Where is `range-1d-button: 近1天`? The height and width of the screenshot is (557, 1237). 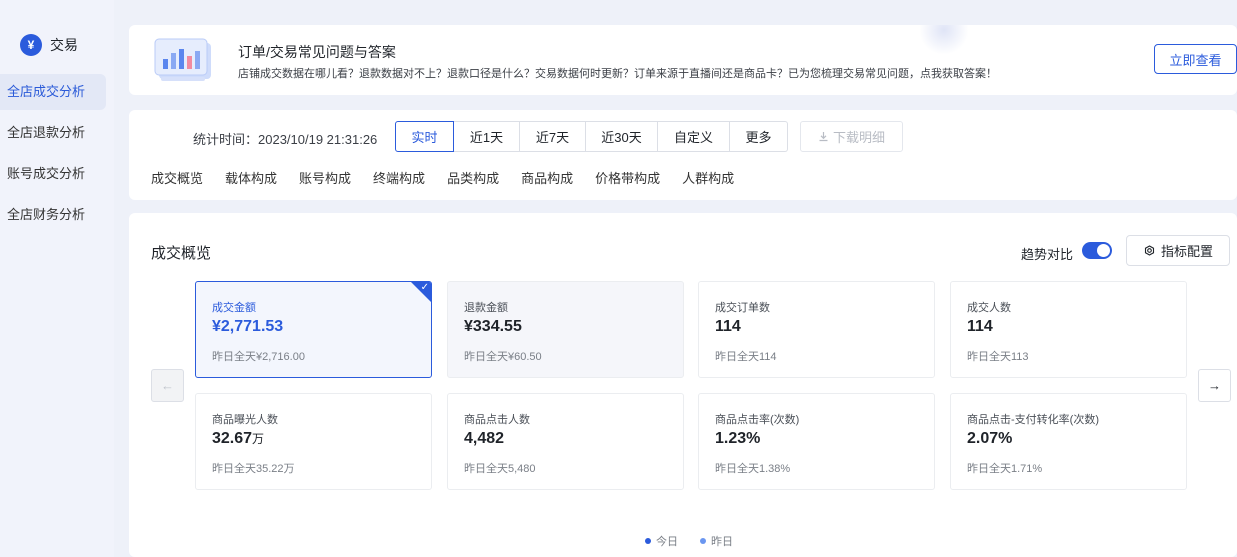 range-1d-button: 近1天 is located at coordinates (487, 136).